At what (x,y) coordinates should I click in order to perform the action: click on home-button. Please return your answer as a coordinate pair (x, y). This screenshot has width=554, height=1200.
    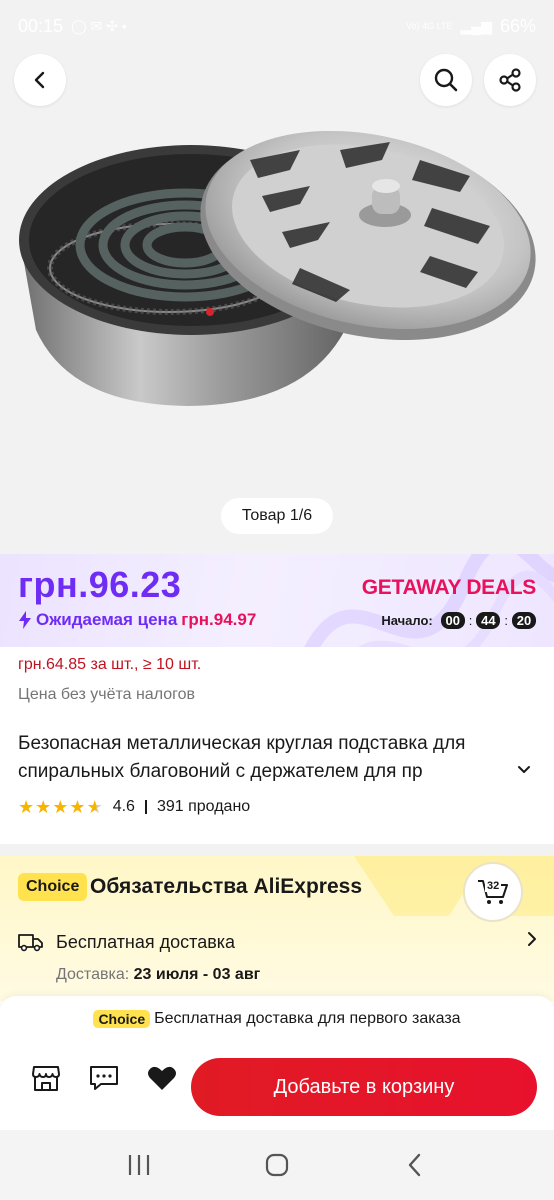
    Looking at the image, I should click on (277, 1165).